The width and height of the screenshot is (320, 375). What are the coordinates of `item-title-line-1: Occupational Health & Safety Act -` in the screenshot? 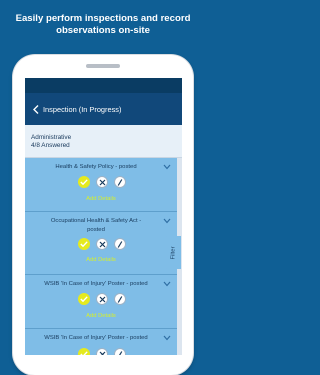 It's located at (96, 221).